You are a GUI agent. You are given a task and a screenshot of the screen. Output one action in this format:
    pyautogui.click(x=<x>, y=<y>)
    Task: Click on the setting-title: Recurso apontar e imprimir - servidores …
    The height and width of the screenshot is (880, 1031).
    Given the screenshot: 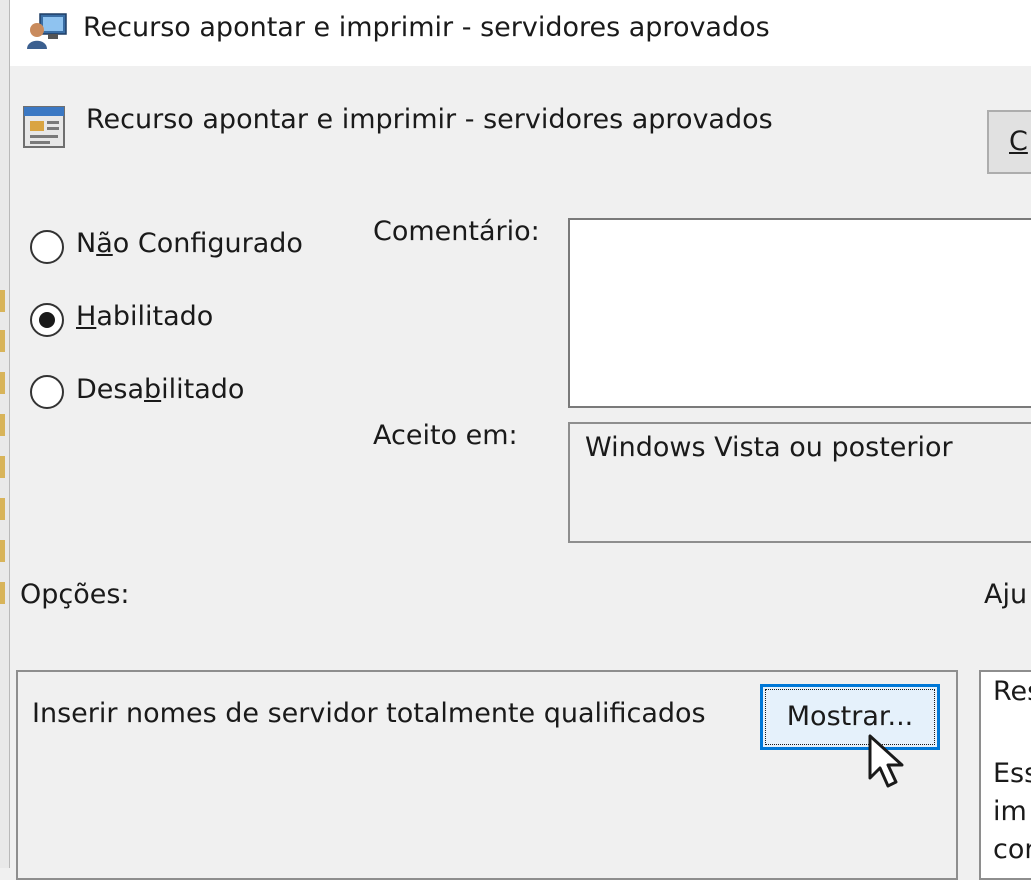 What is the action you would take?
    pyautogui.click(x=429, y=119)
    